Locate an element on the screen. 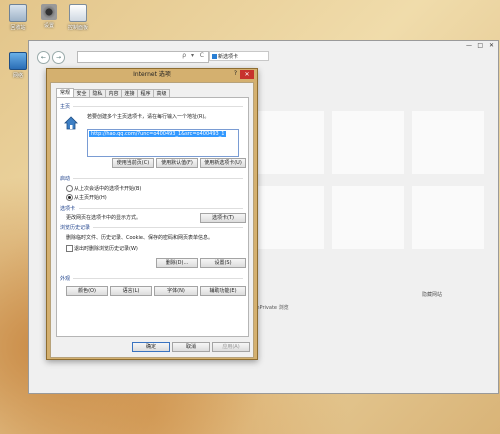 The image size is (500, 434). tabs-settings-button: 选项卡(T) is located at coordinates (223, 218).